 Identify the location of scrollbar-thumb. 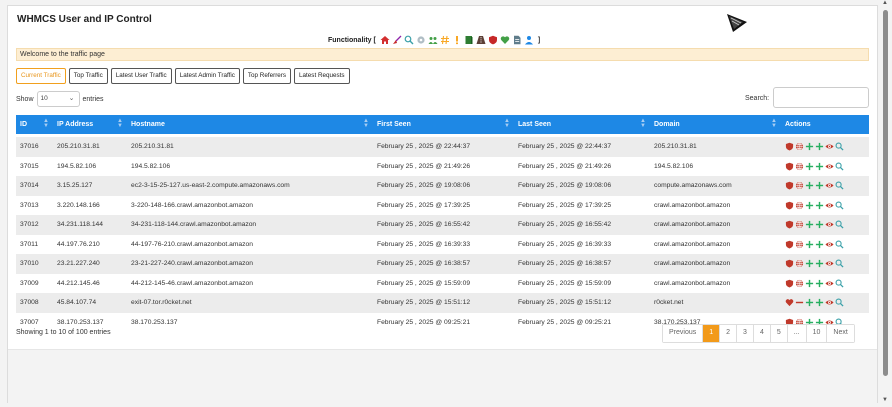
(885, 193).